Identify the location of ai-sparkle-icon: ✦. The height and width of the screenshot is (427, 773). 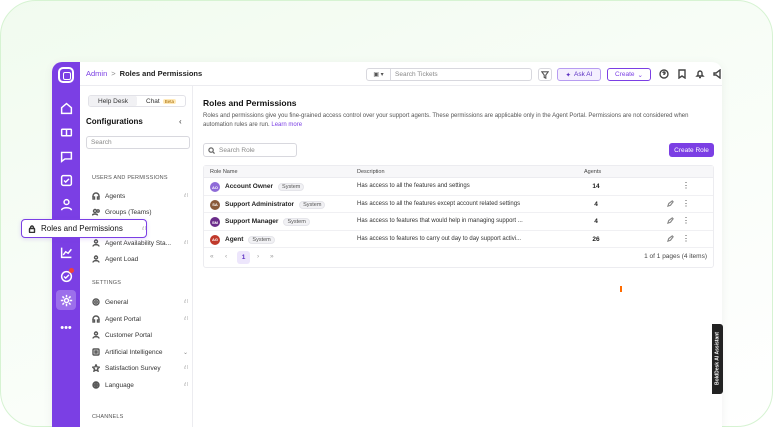
(568, 75).